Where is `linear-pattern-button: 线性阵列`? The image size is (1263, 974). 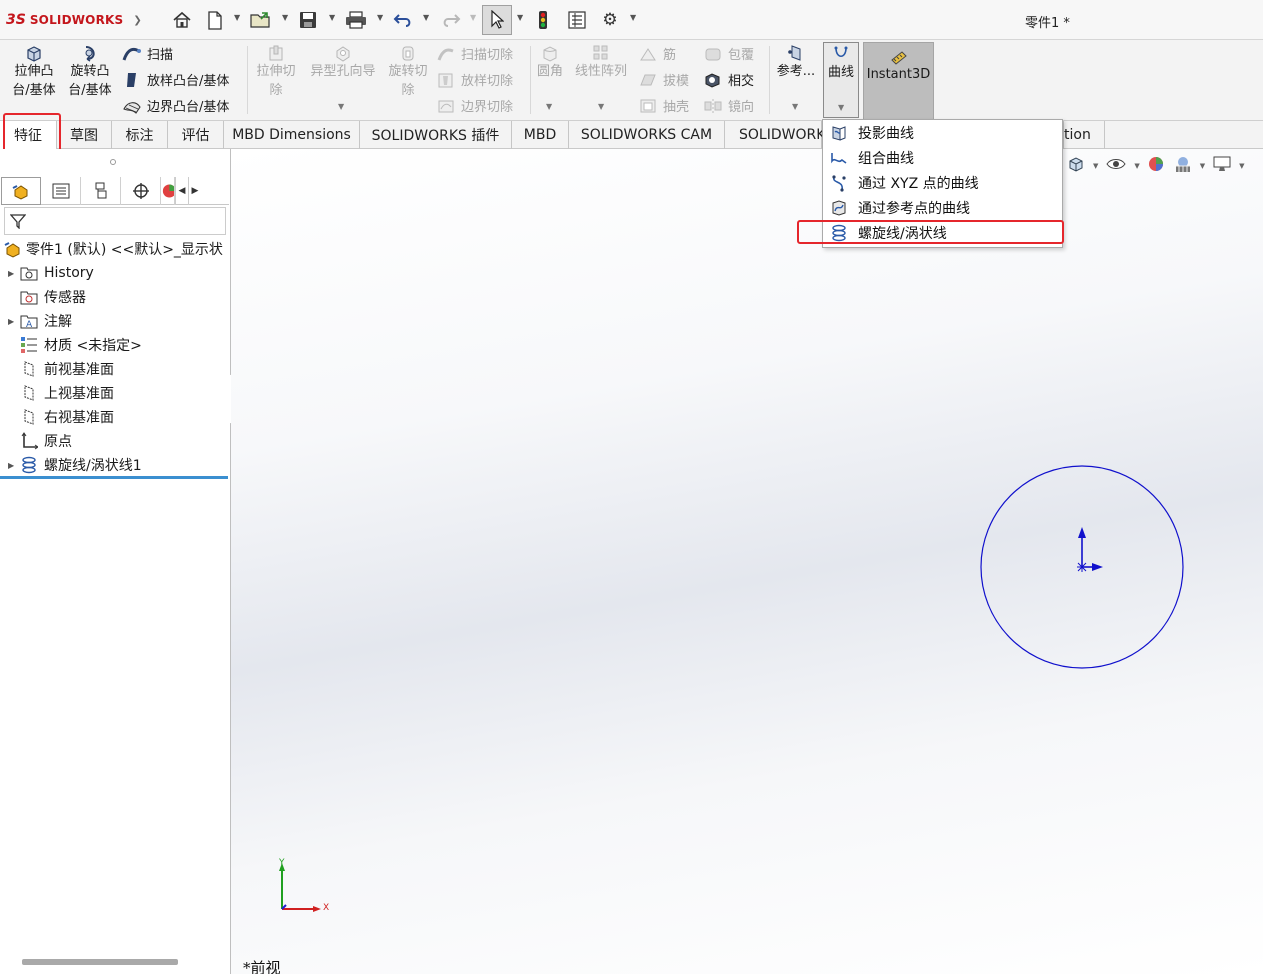 linear-pattern-button: 线性阵列 is located at coordinates (601, 62).